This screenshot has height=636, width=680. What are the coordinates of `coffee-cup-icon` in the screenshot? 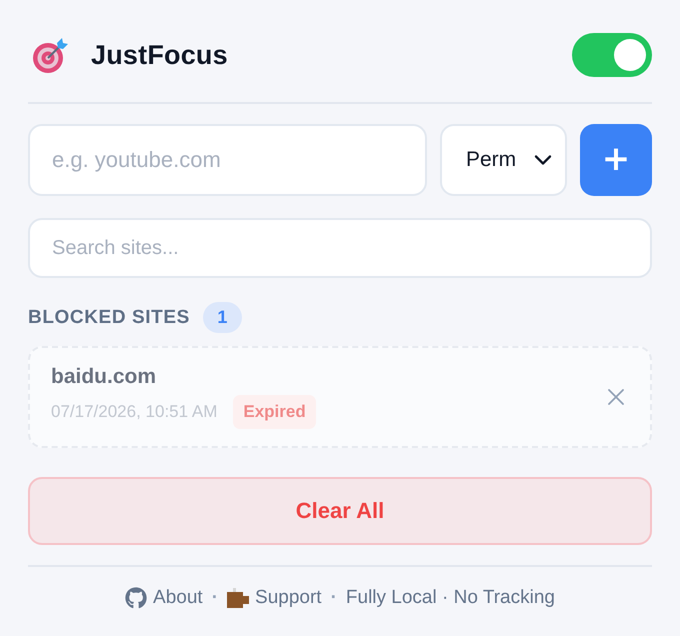 It's located at (238, 598).